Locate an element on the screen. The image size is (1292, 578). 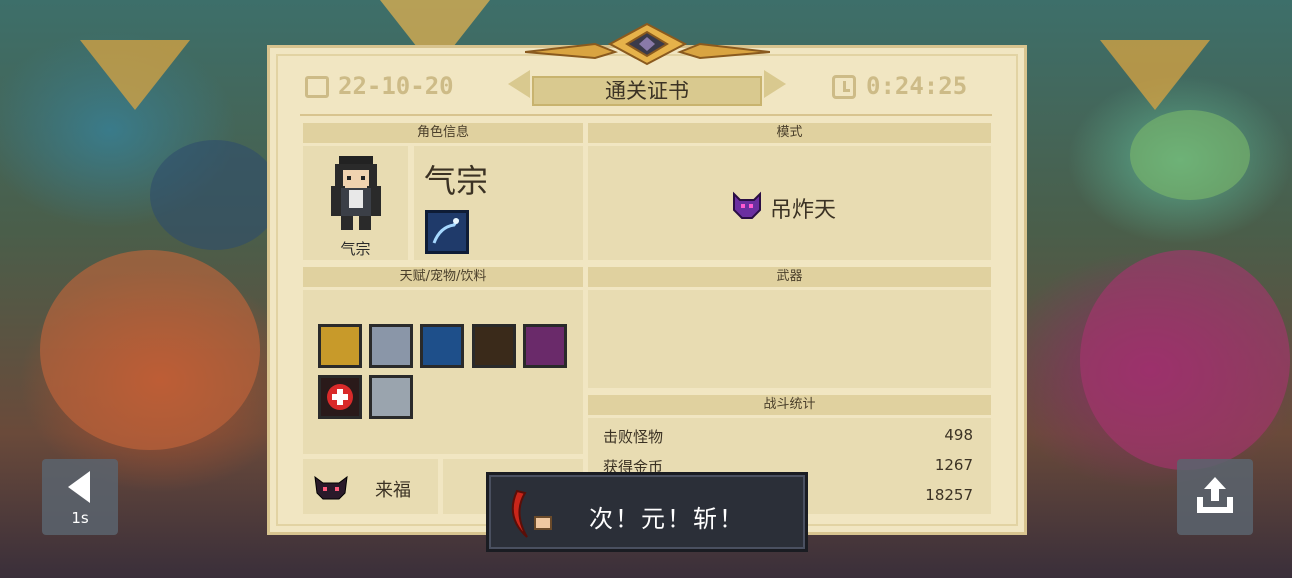
demon-mode-icon is located at coordinates (747, 205).